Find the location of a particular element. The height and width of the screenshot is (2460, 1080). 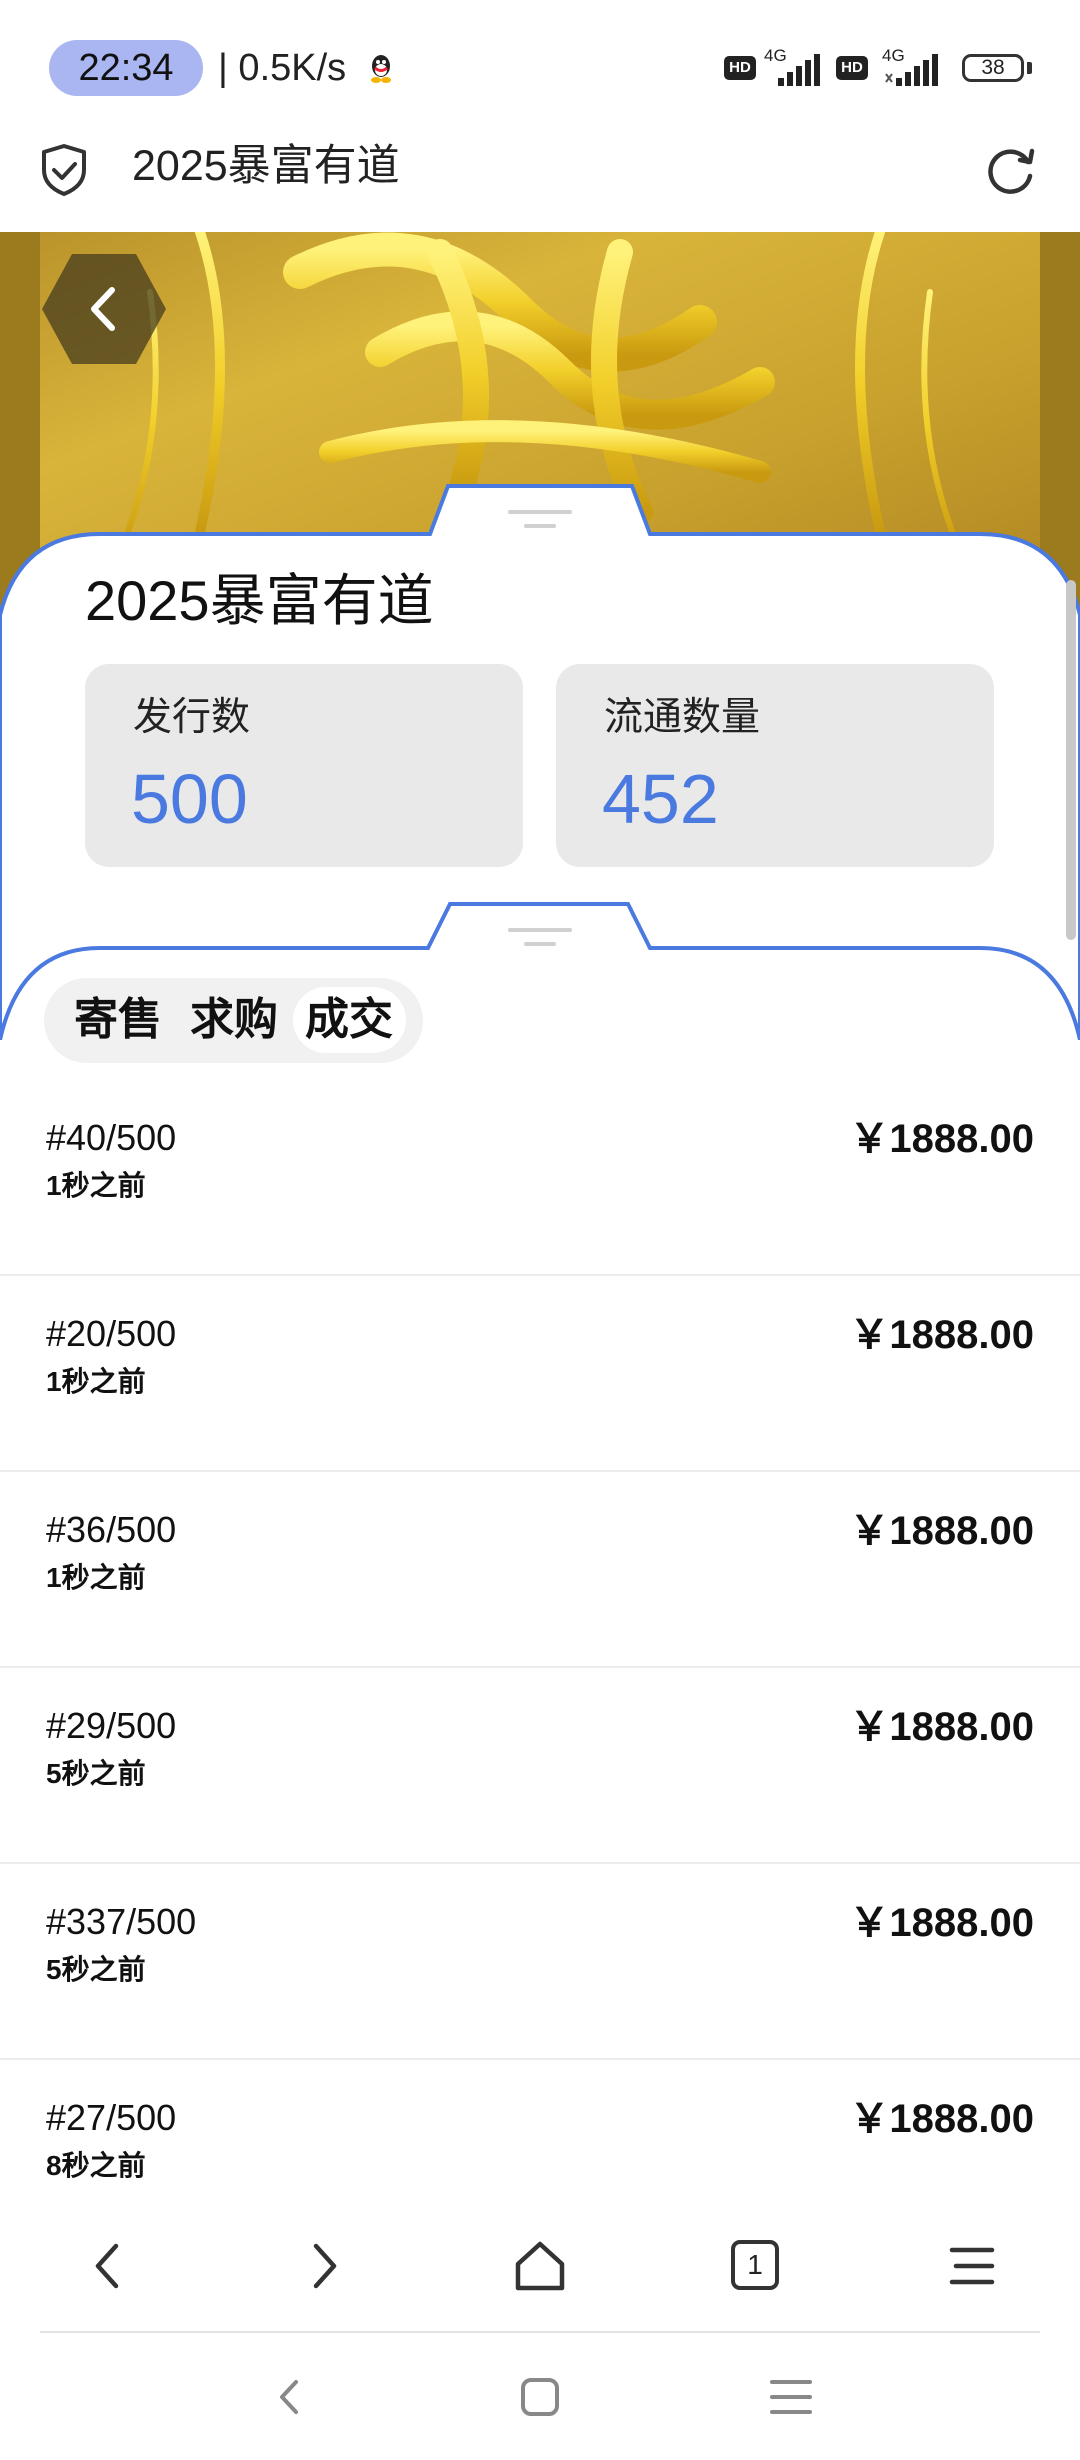

tab-completed: 成交 is located at coordinates (349, 1020).